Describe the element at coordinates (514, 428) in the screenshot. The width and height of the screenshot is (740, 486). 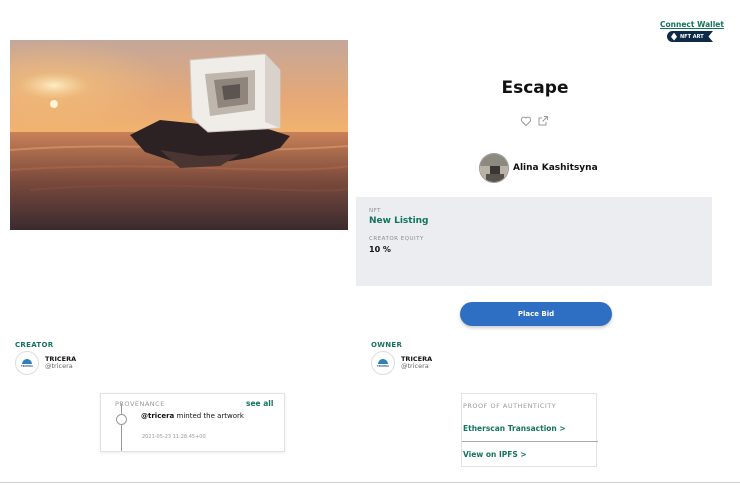
I see `etherscan-link: Etherscan Transaction >` at that location.